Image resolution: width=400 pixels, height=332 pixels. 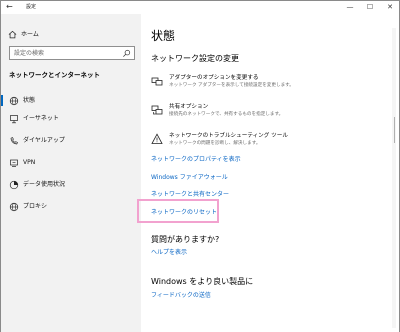 What do you see at coordinates (35, 206) in the screenshot?
I see `sidebar-item-label: プロキシ` at bounding box center [35, 206].